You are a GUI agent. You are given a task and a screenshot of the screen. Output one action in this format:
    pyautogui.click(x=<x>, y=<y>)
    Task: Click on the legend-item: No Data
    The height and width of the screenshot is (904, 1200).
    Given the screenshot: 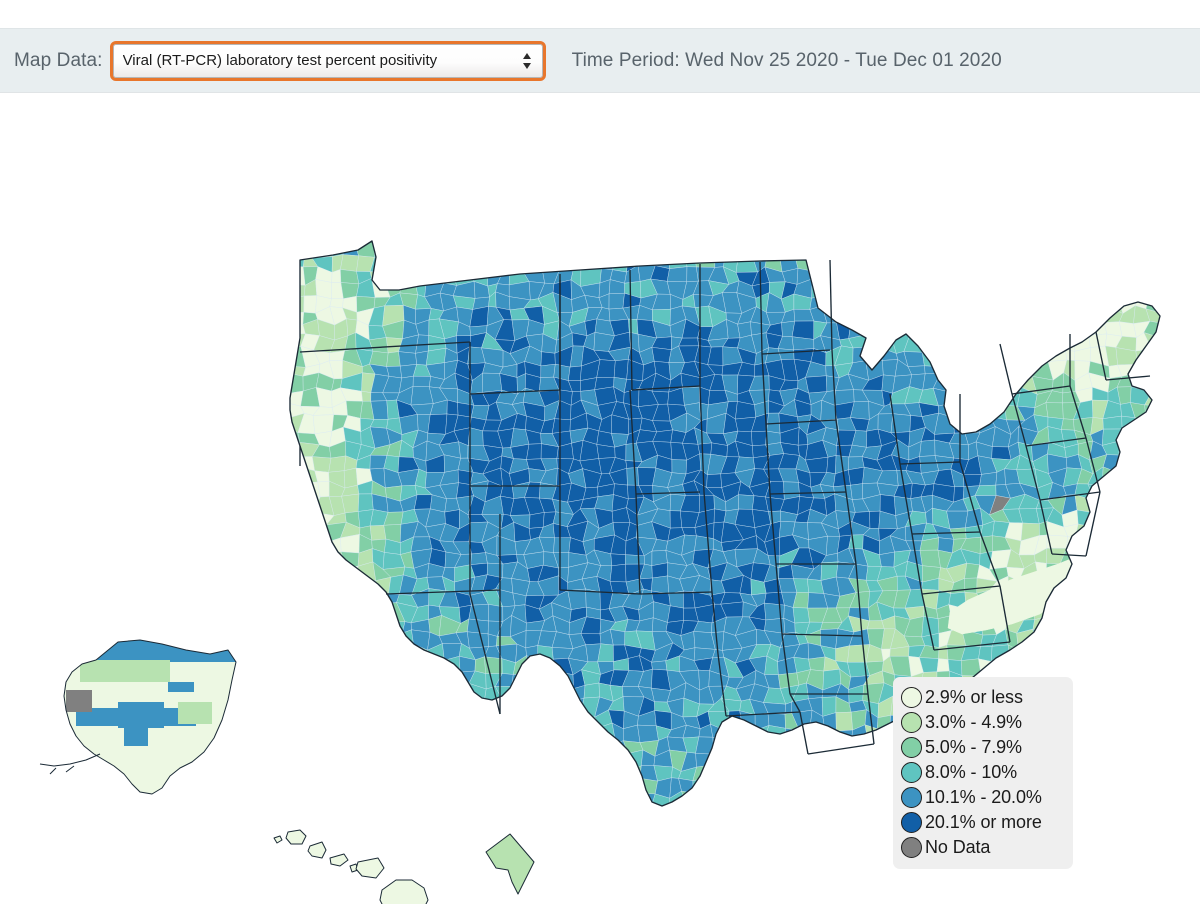 What is the action you would take?
    pyautogui.click(x=982, y=847)
    